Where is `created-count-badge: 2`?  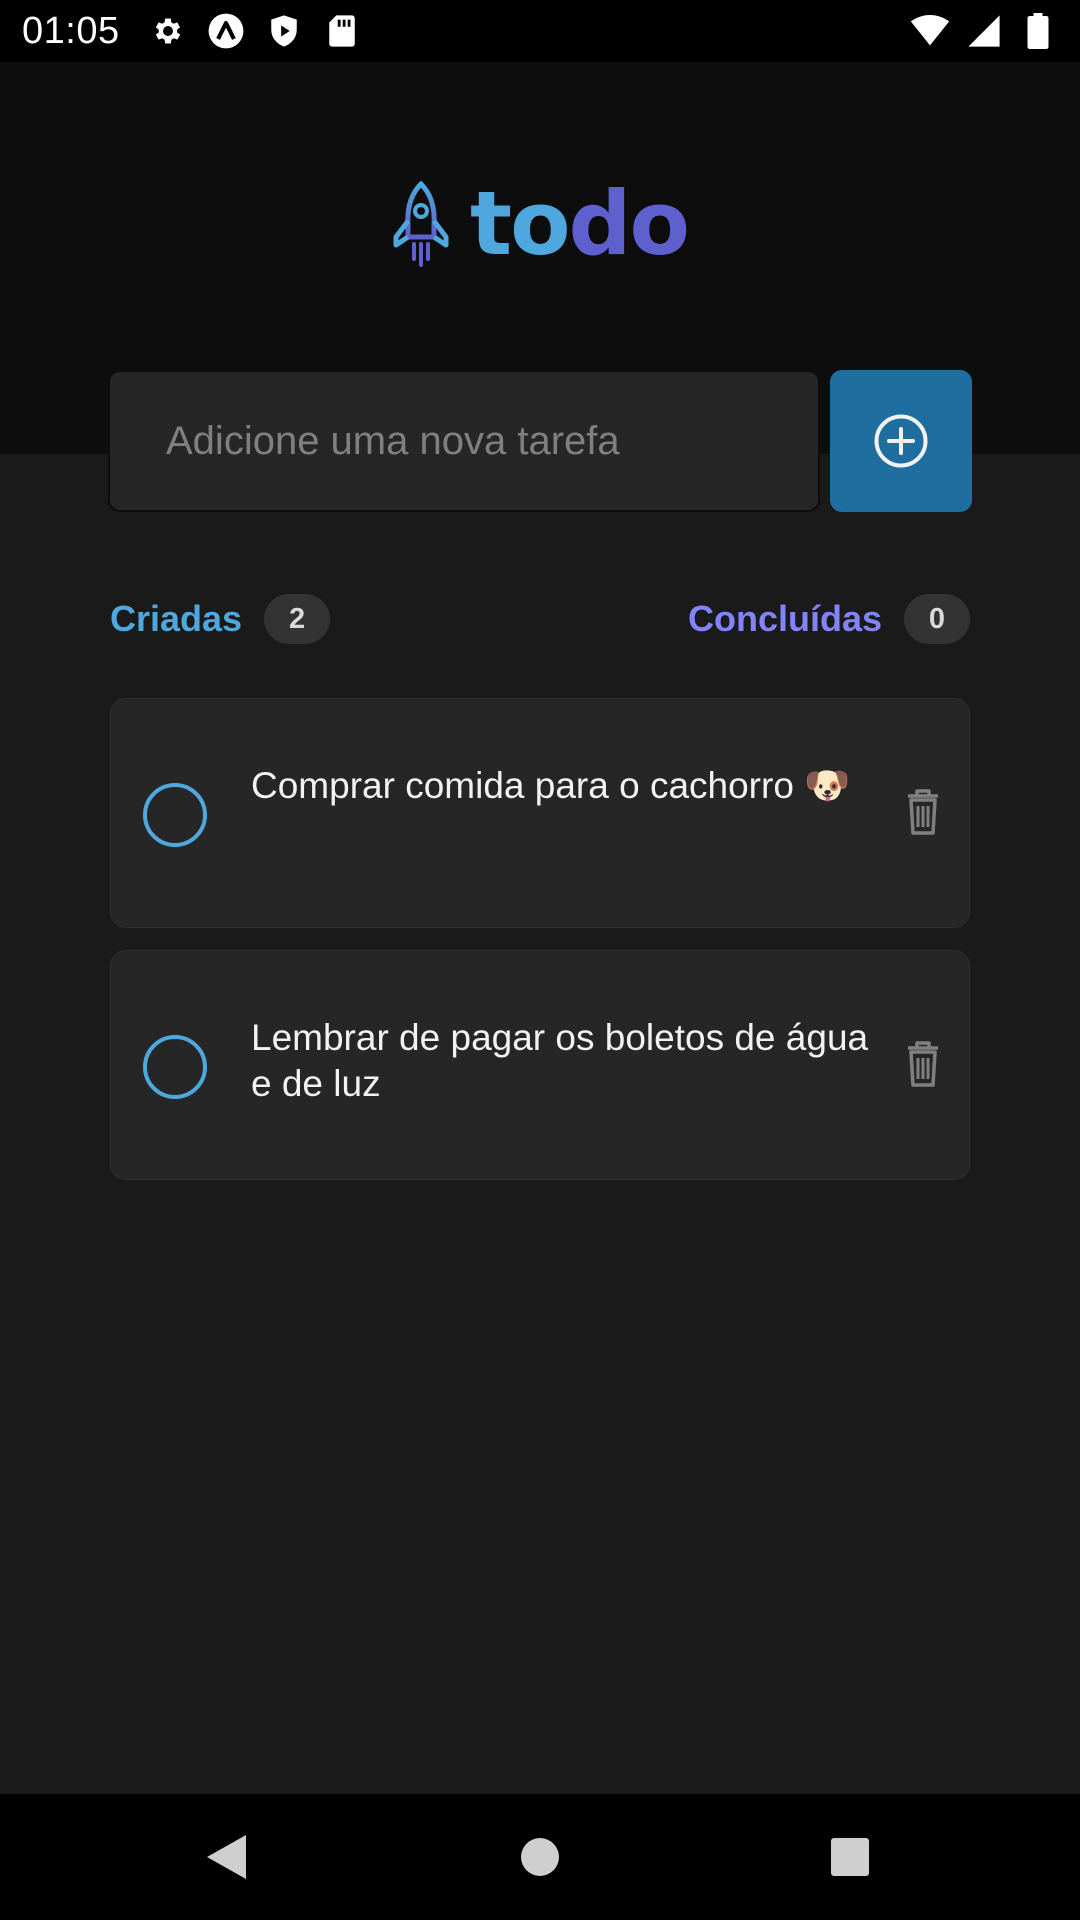
created-count-badge: 2 is located at coordinates (297, 619).